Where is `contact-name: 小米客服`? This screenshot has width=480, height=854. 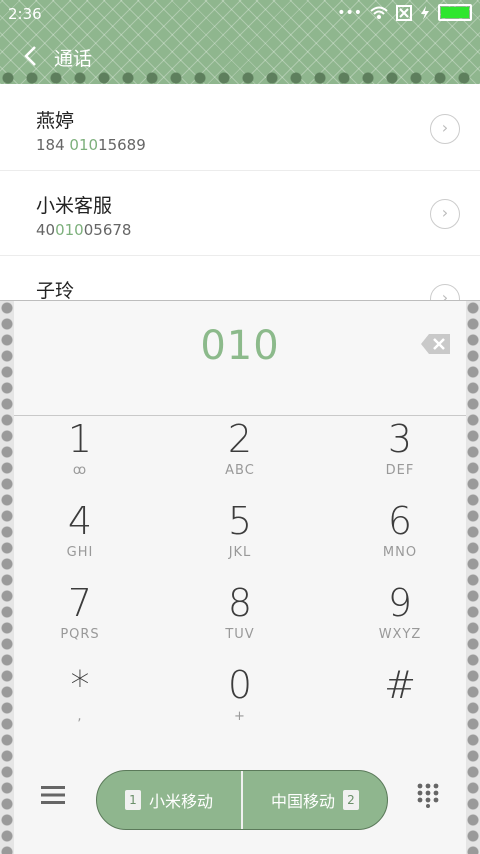
contact-name: 小米客服 is located at coordinates (74, 206).